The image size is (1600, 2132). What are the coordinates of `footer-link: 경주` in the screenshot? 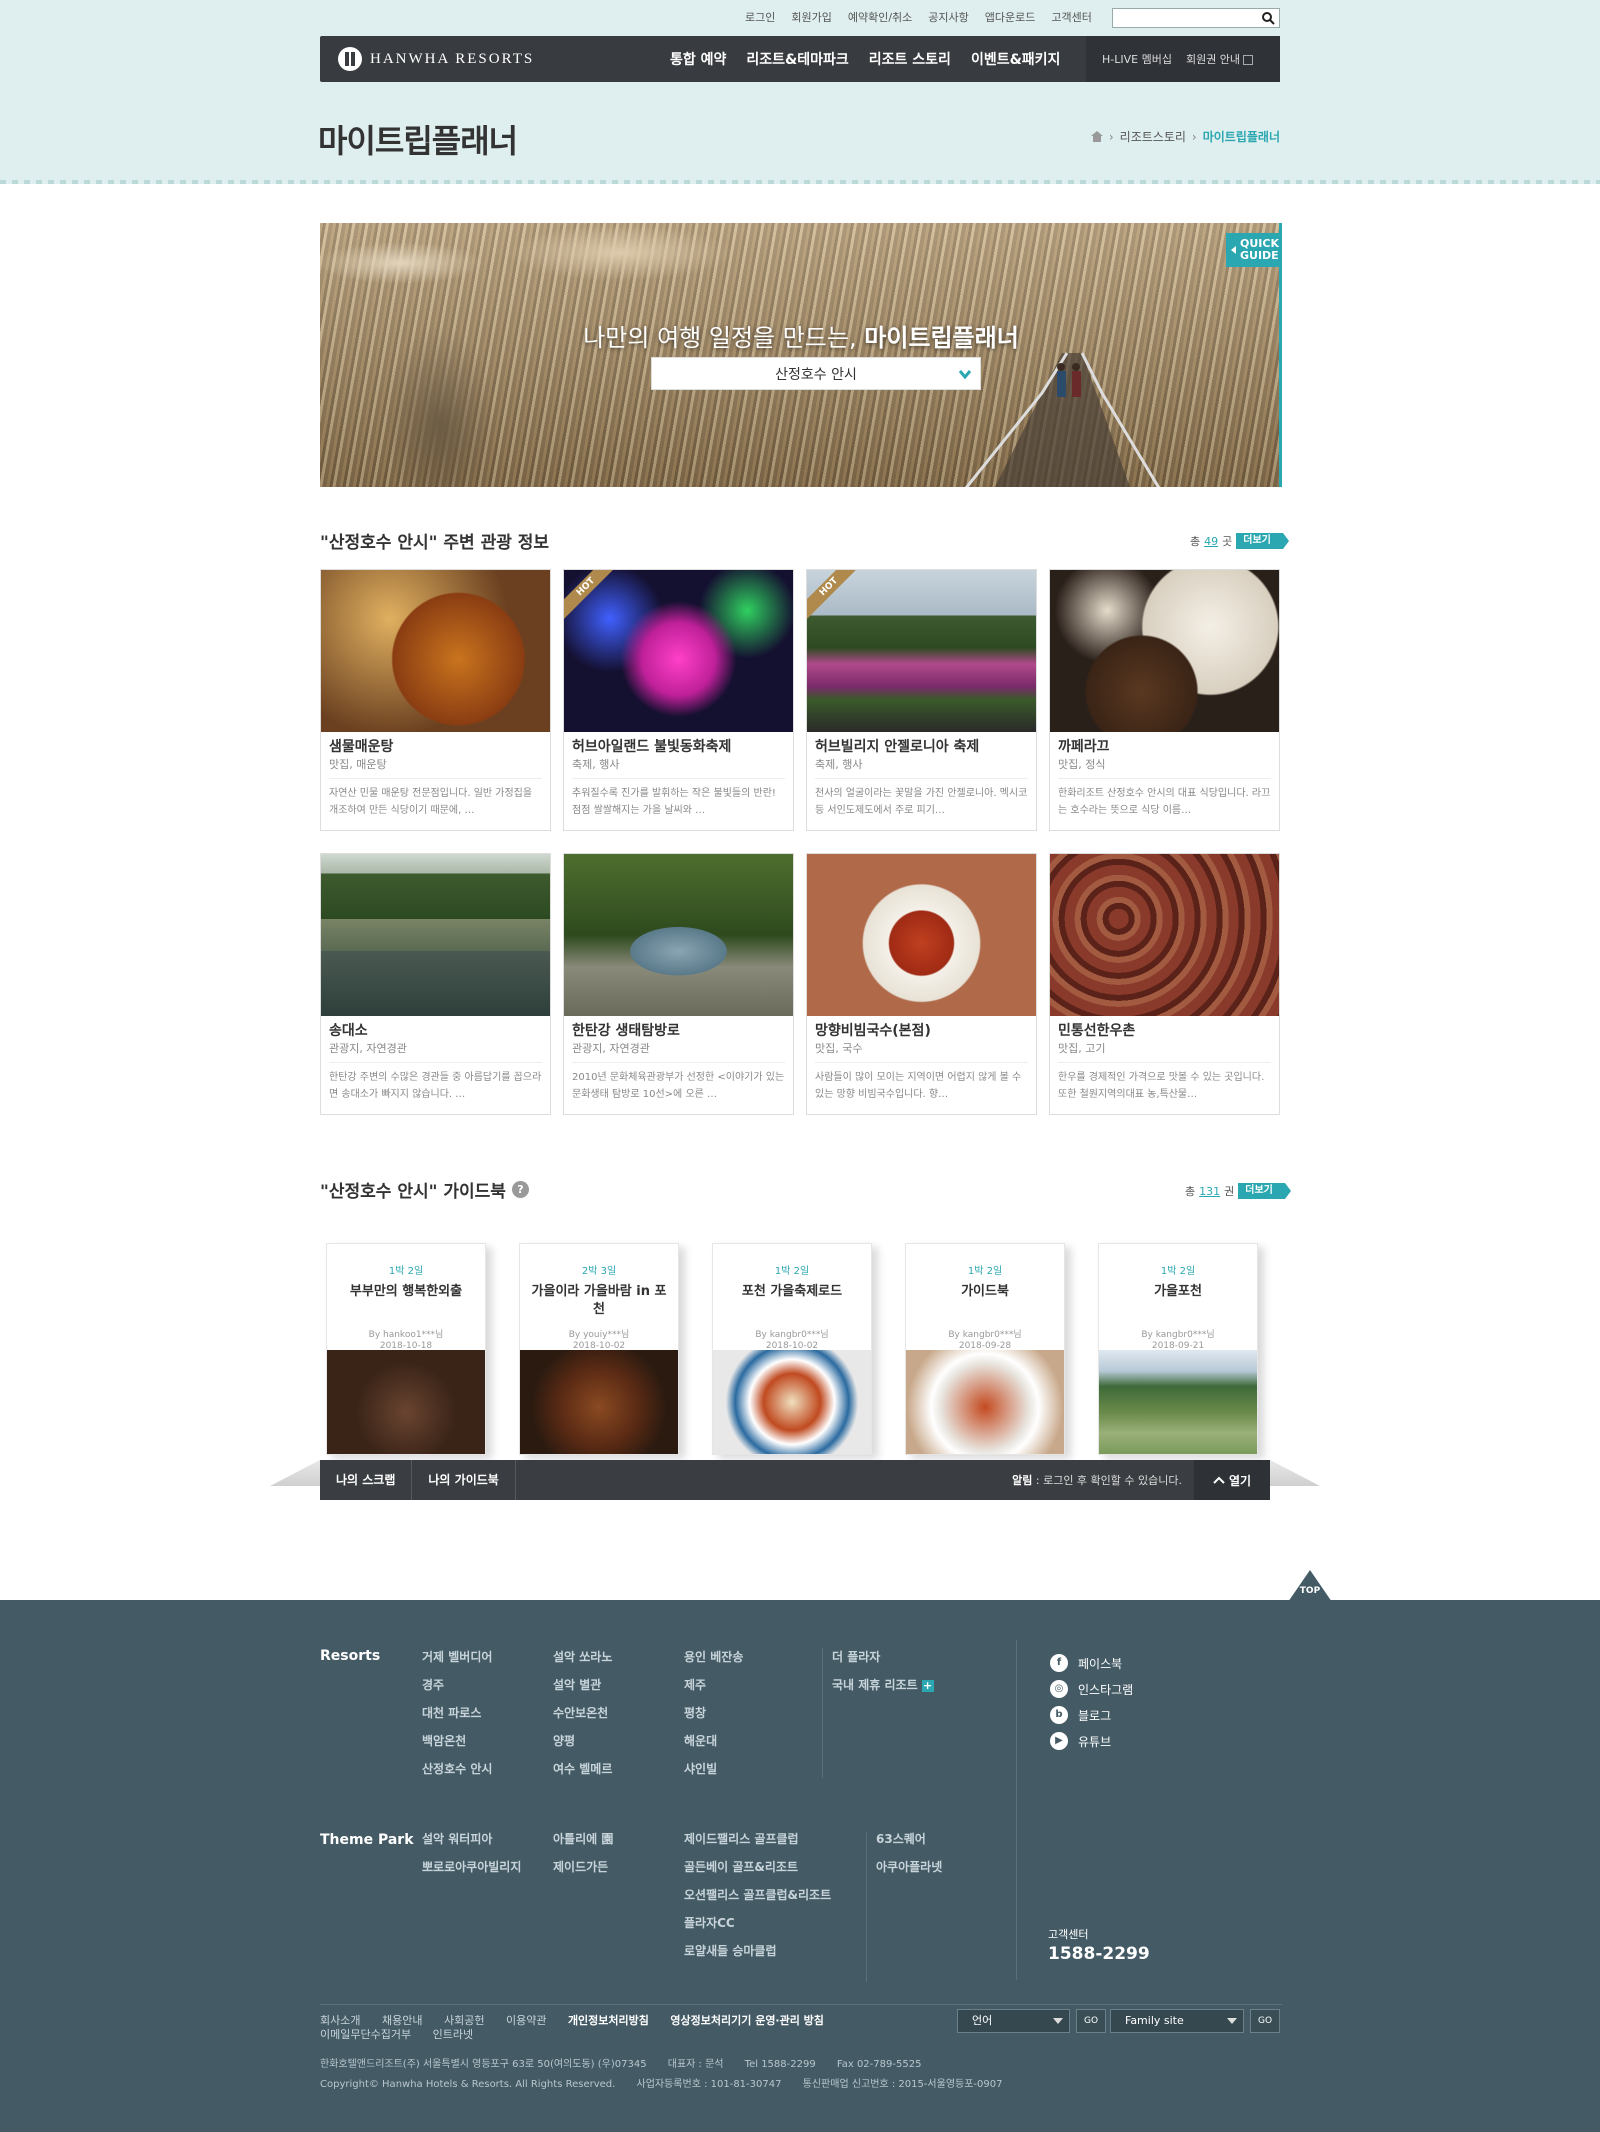 It's located at (457, 1685).